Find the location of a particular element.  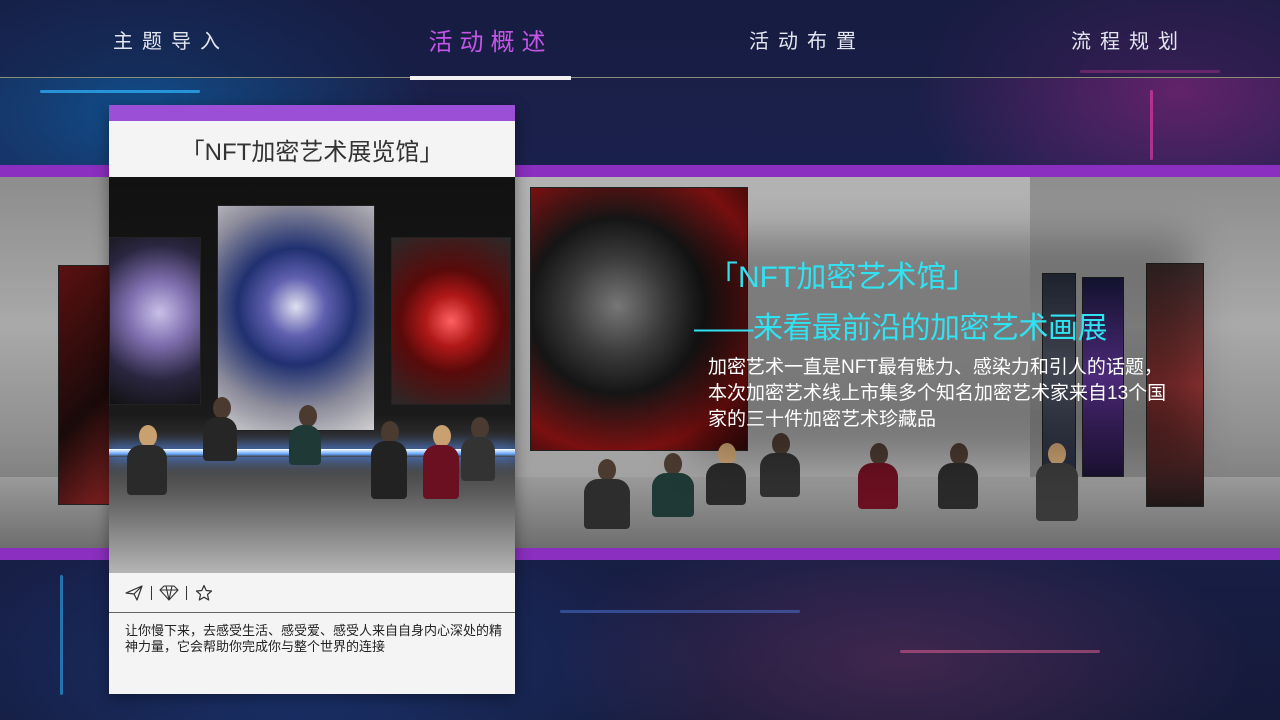

active-tab-indicator is located at coordinates (490, 78).